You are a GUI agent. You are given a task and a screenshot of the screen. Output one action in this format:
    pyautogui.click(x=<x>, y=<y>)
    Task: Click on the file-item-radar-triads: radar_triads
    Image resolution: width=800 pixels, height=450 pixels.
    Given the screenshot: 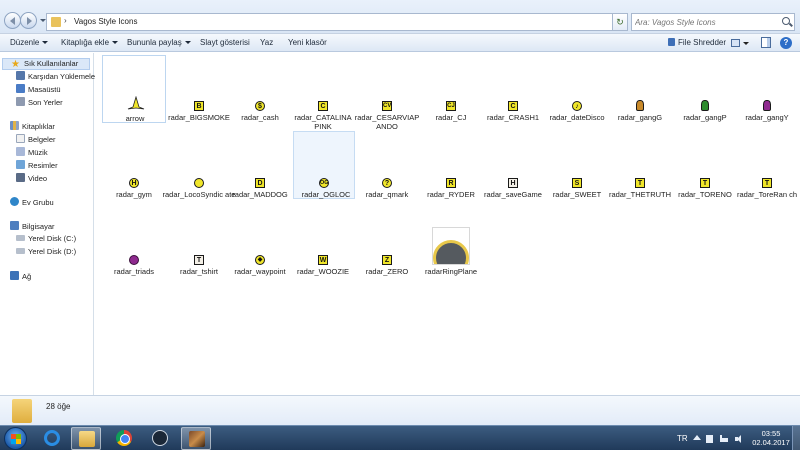 What is the action you would take?
    pyautogui.click(x=134, y=240)
    